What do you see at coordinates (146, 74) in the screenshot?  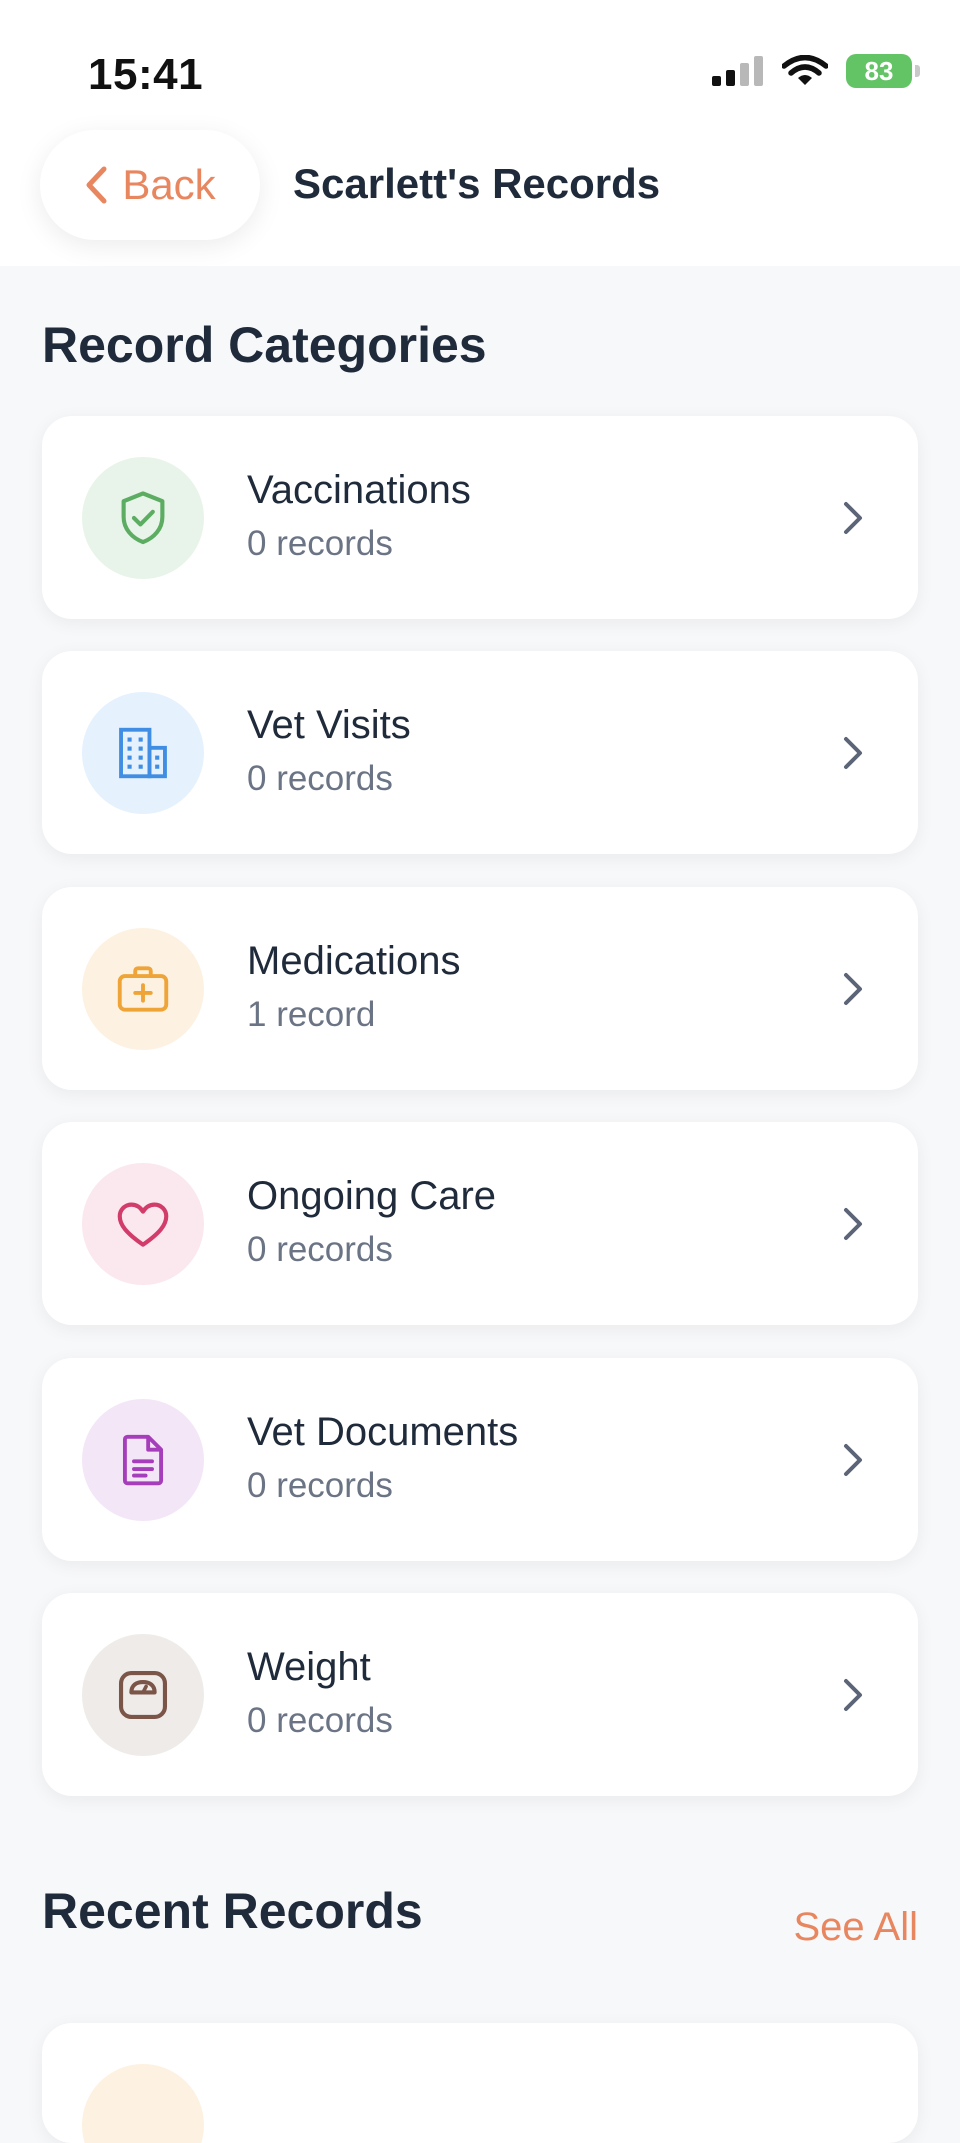 I see `status-time: 15:41` at bounding box center [146, 74].